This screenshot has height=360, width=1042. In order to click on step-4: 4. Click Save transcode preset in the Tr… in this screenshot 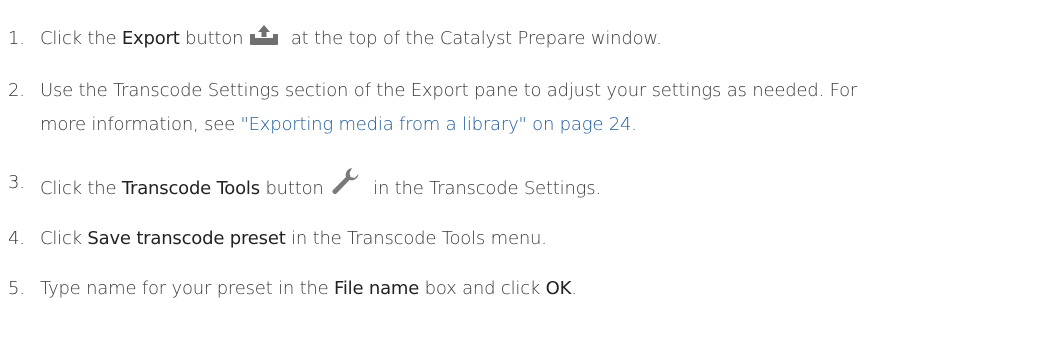, I will do `click(523, 239)`.